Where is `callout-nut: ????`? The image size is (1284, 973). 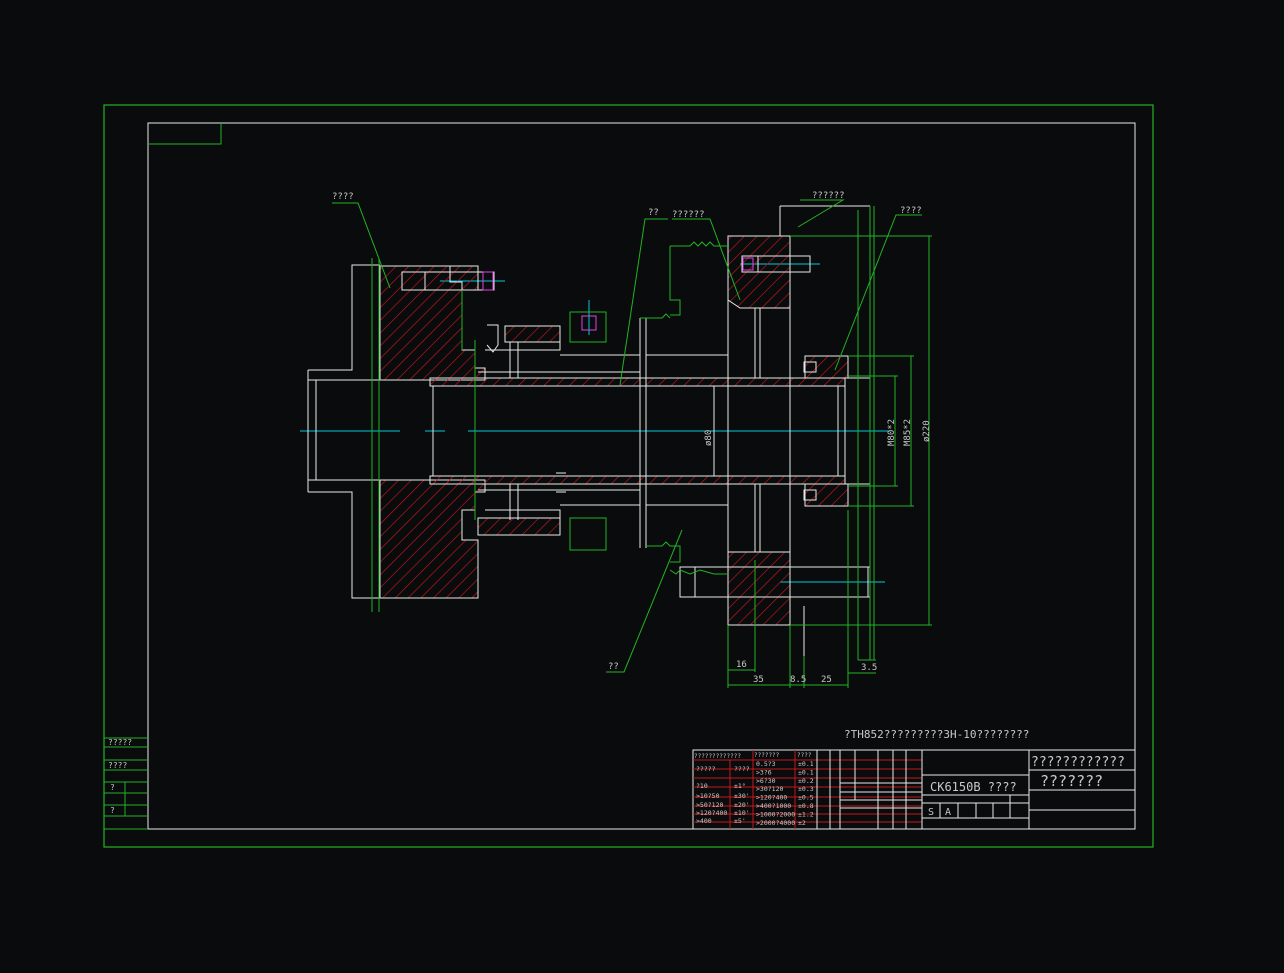 callout-nut: ???? is located at coordinates (911, 211).